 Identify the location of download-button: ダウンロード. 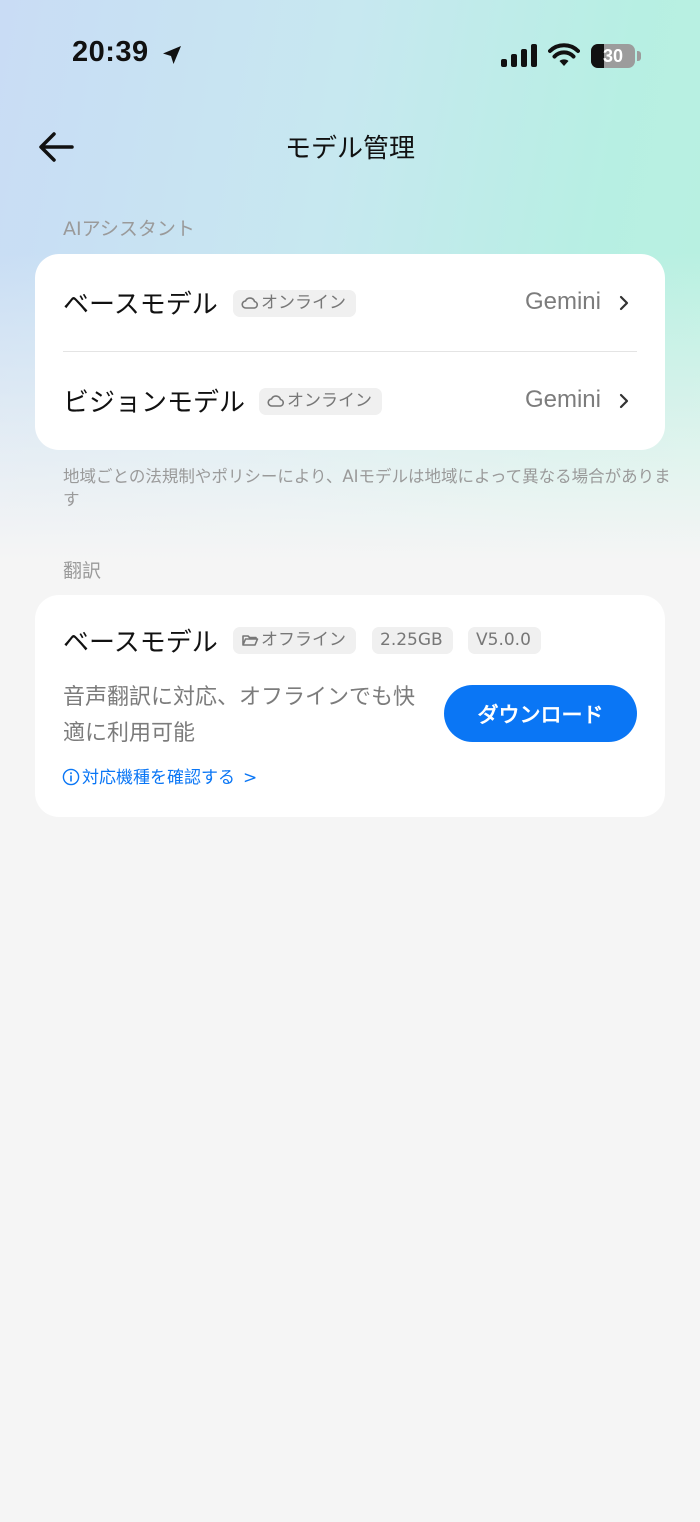
(540, 713).